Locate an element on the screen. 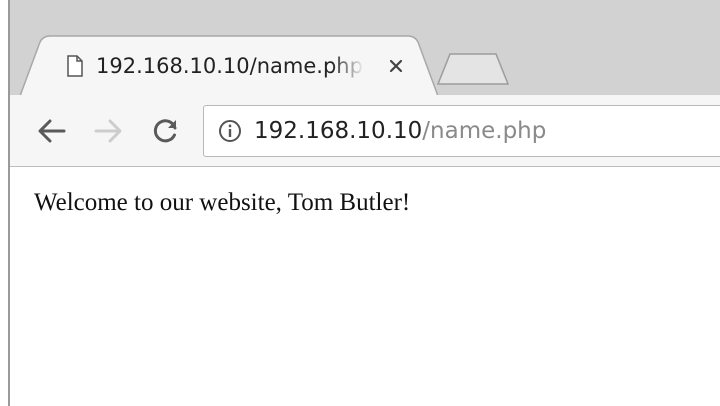  page-icon is located at coordinates (75, 66).